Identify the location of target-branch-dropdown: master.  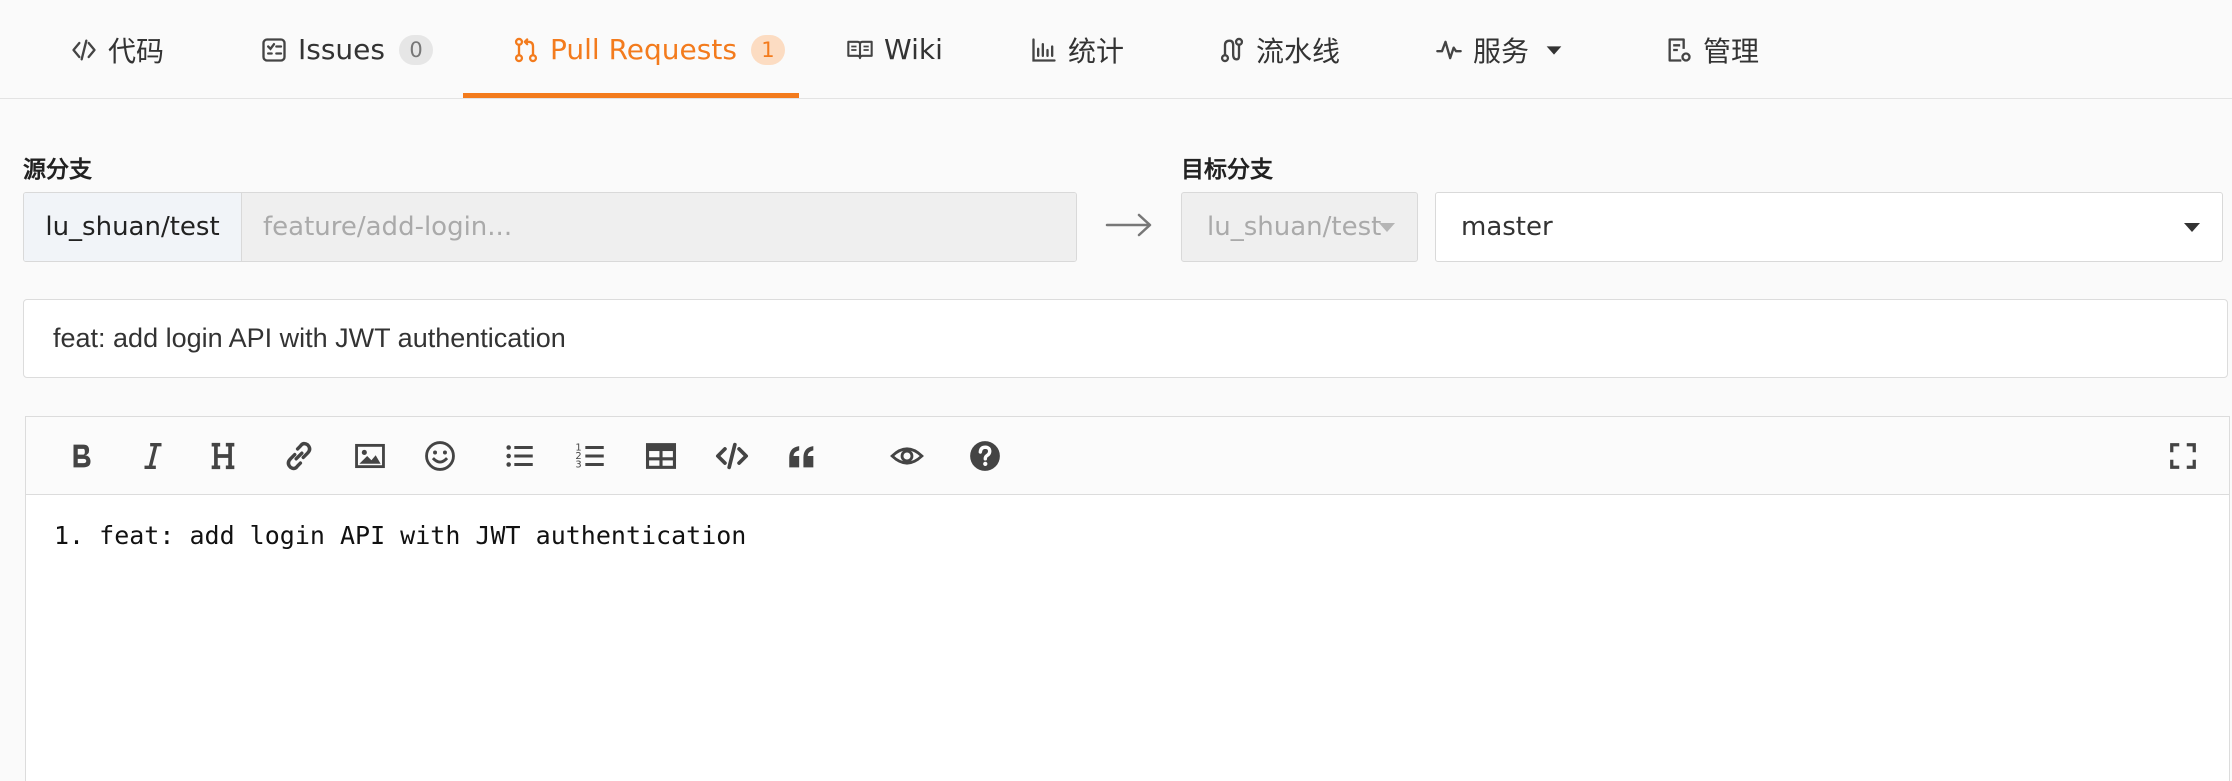
(1829, 227).